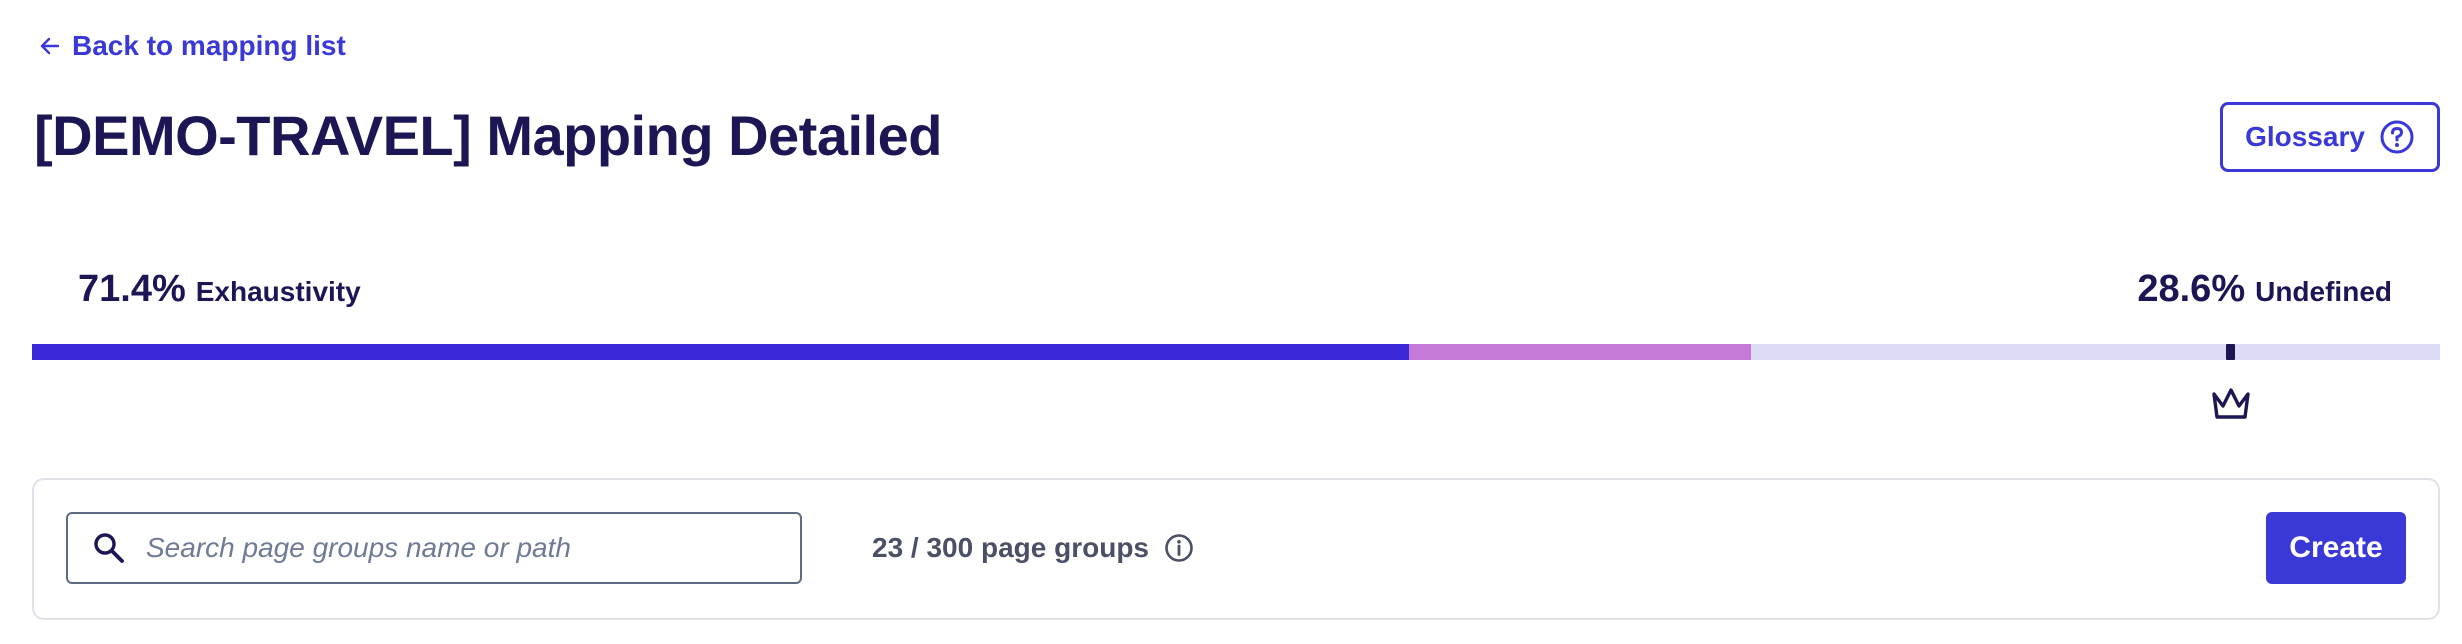 The height and width of the screenshot is (644, 2462). What do you see at coordinates (2397, 137) in the screenshot?
I see `help-circle-icon` at bounding box center [2397, 137].